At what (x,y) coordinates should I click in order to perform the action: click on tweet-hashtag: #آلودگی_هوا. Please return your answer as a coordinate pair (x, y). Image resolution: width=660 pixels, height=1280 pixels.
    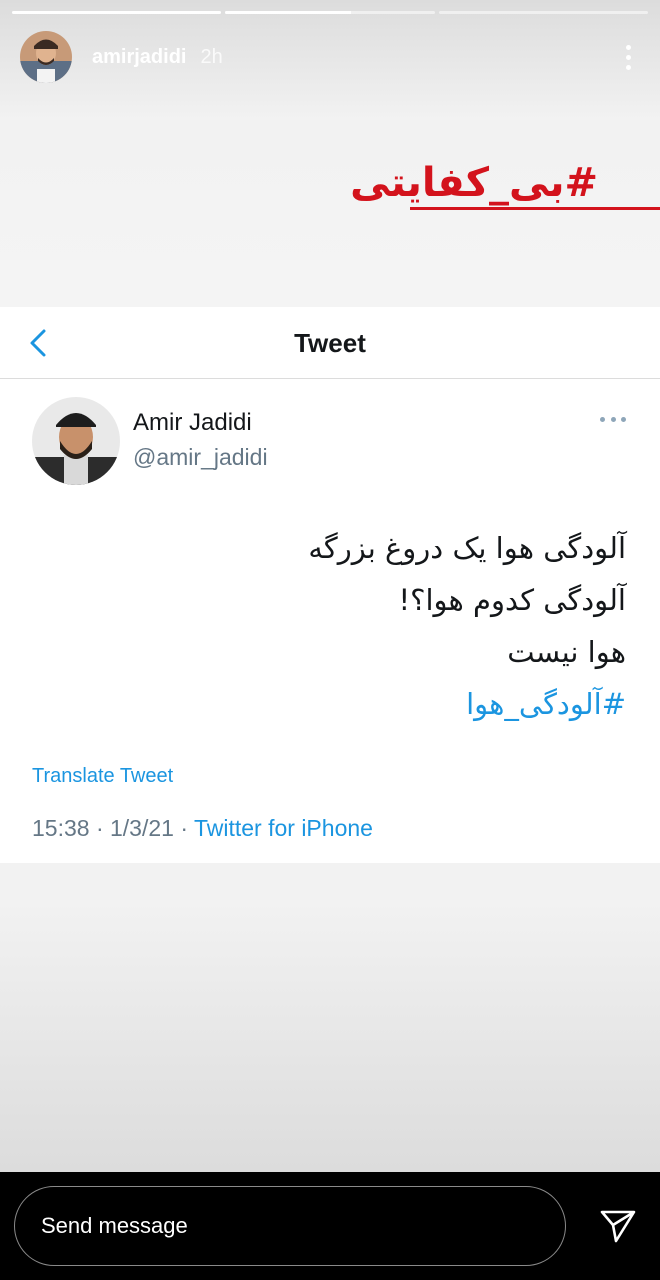
    Looking at the image, I should click on (546, 704).